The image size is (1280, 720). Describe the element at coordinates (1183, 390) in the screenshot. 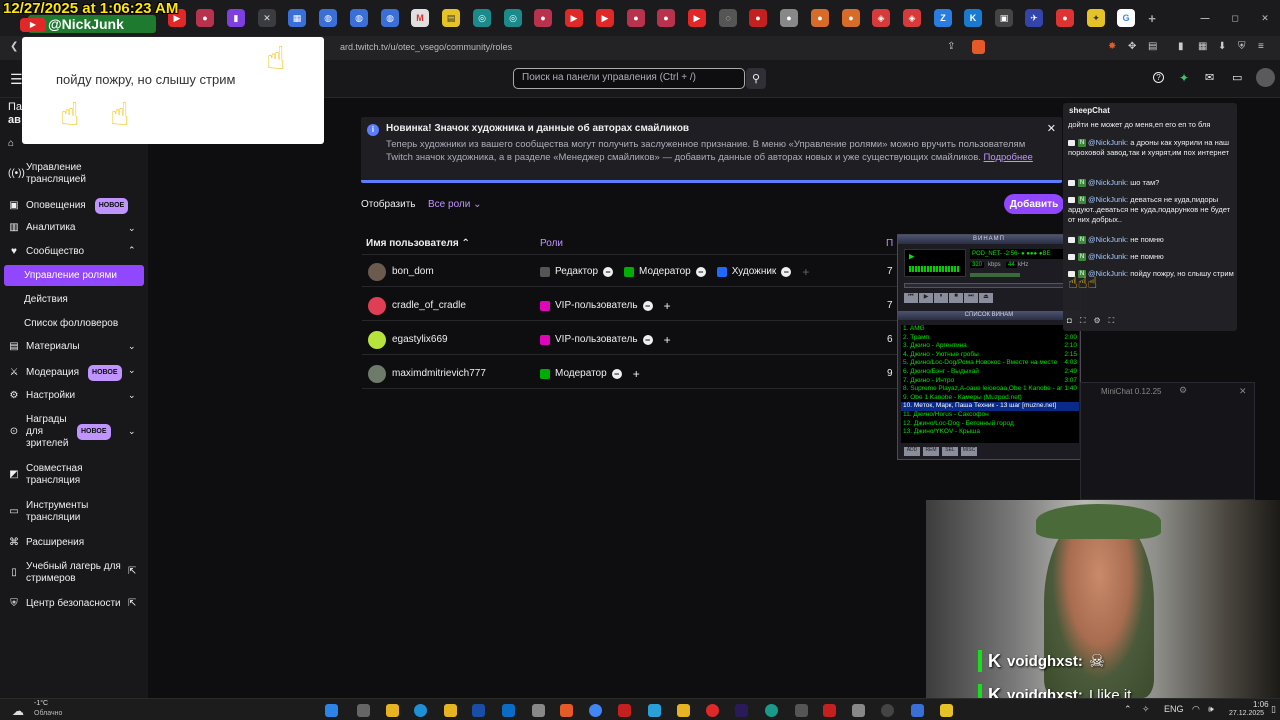

I see `gear-icon: ⚙` at that location.